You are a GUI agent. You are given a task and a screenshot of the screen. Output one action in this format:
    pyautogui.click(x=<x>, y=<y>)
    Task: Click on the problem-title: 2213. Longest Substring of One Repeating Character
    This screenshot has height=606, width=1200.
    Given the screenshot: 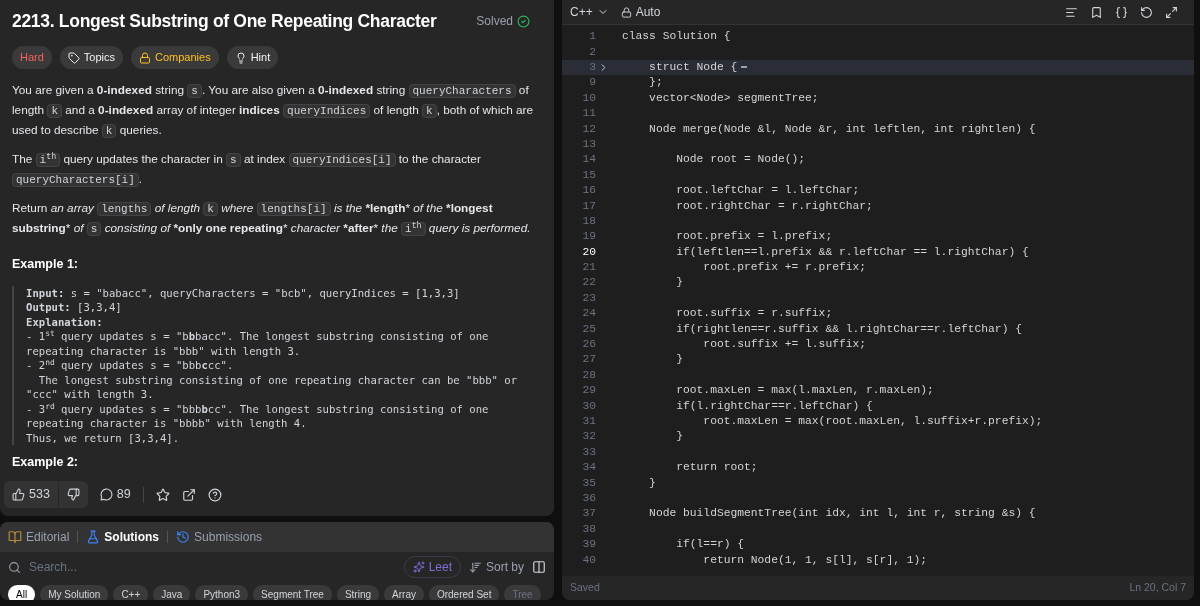 What is the action you would take?
    pyautogui.click(x=224, y=21)
    